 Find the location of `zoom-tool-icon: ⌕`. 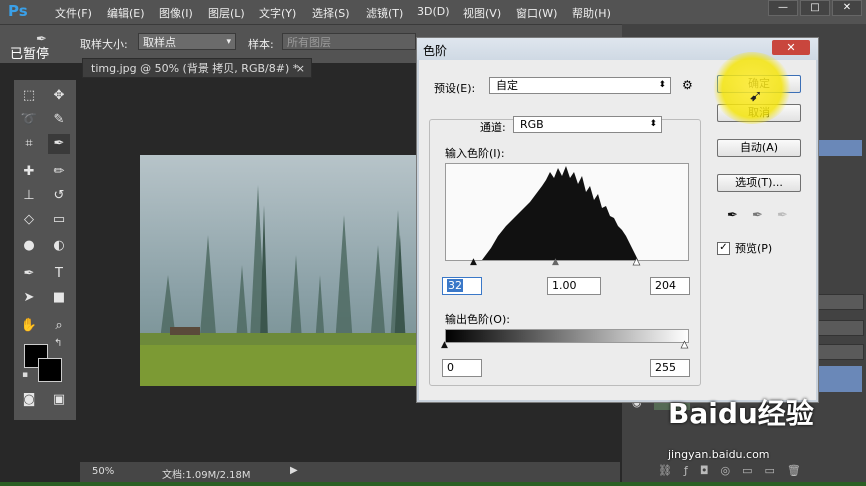

zoom-tool-icon: ⌕ is located at coordinates (59, 326).